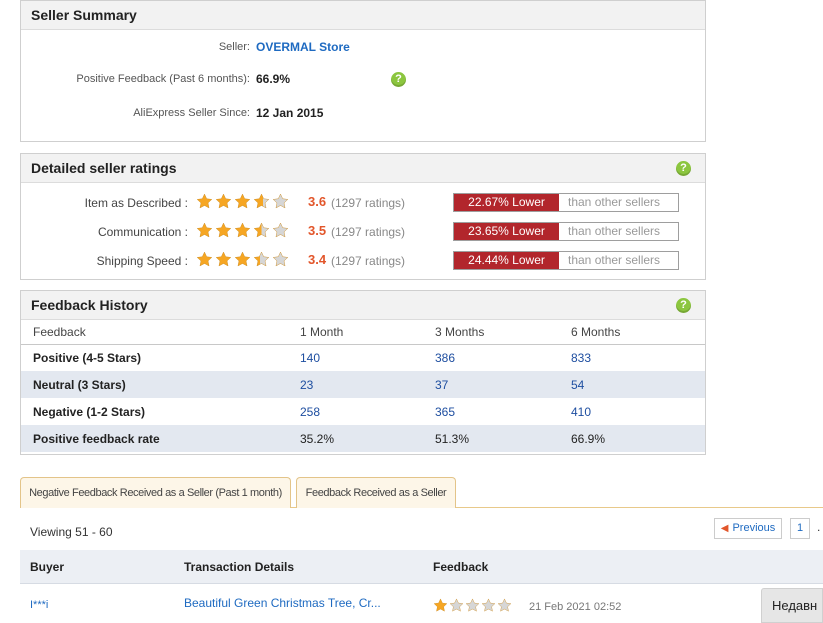  What do you see at coordinates (632, 411) in the screenshot?
I see `feedback-history-cell: 410` at bounding box center [632, 411].